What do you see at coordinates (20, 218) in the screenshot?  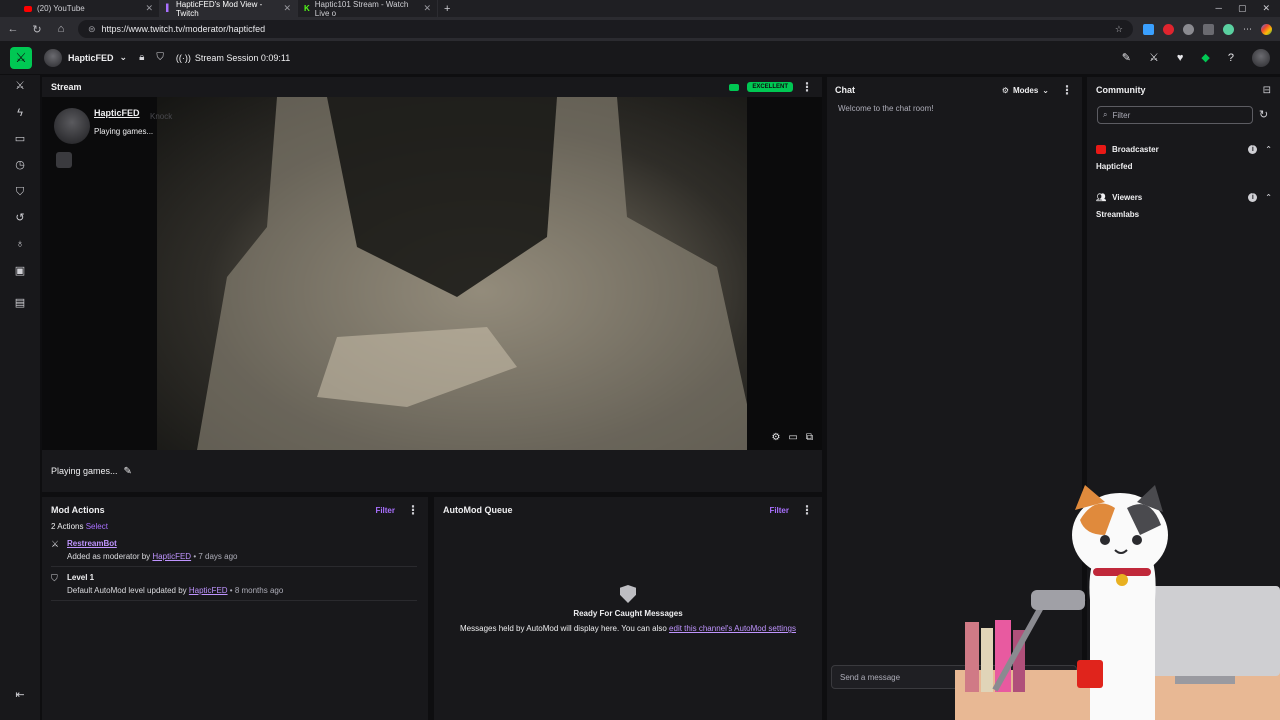 I see `history-icon: ↺` at bounding box center [20, 218].